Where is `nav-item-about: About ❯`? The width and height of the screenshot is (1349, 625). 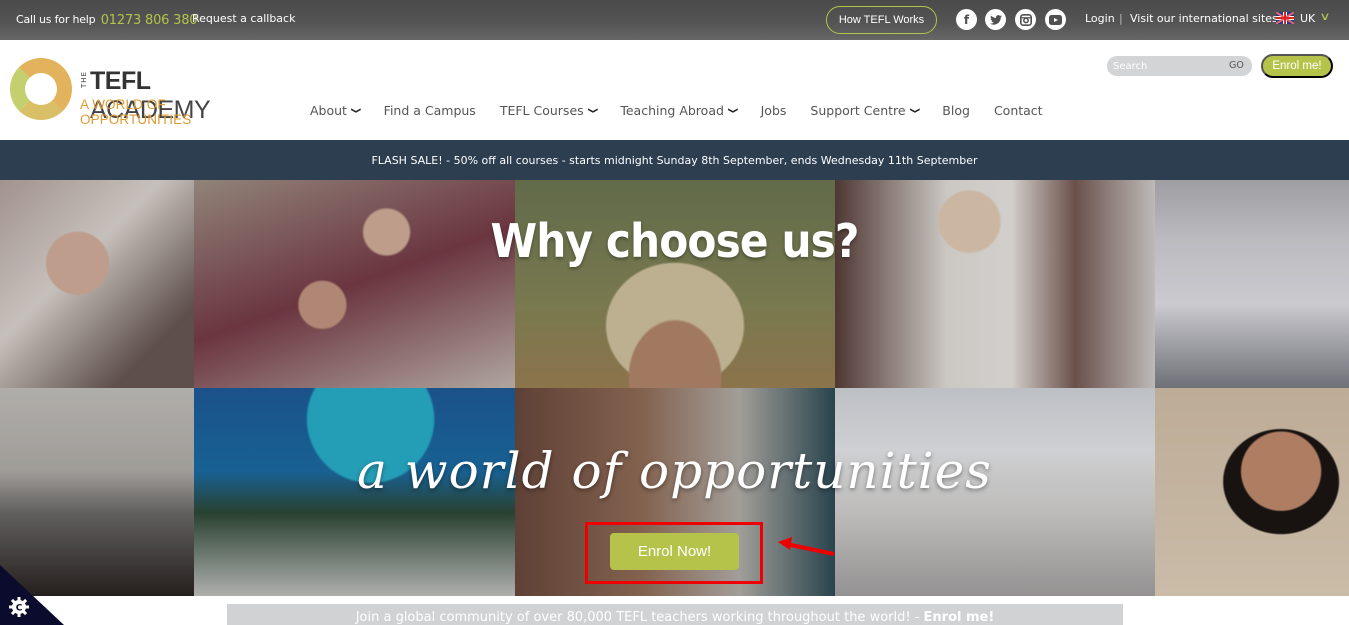 nav-item-about: About ❯ is located at coordinates (336, 110).